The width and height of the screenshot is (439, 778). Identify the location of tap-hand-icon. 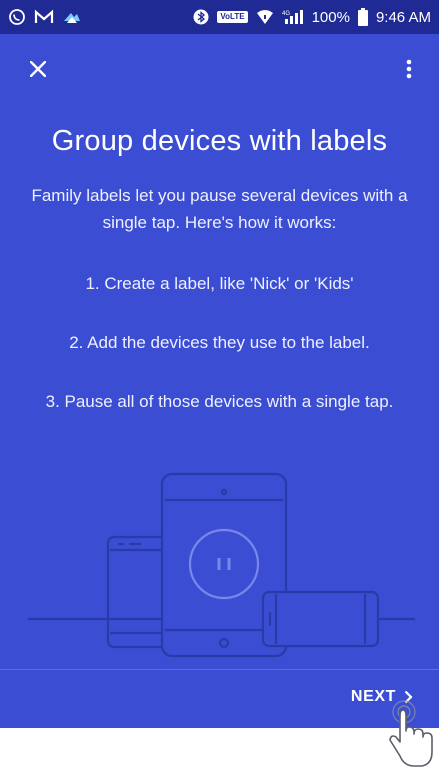
(411, 733).